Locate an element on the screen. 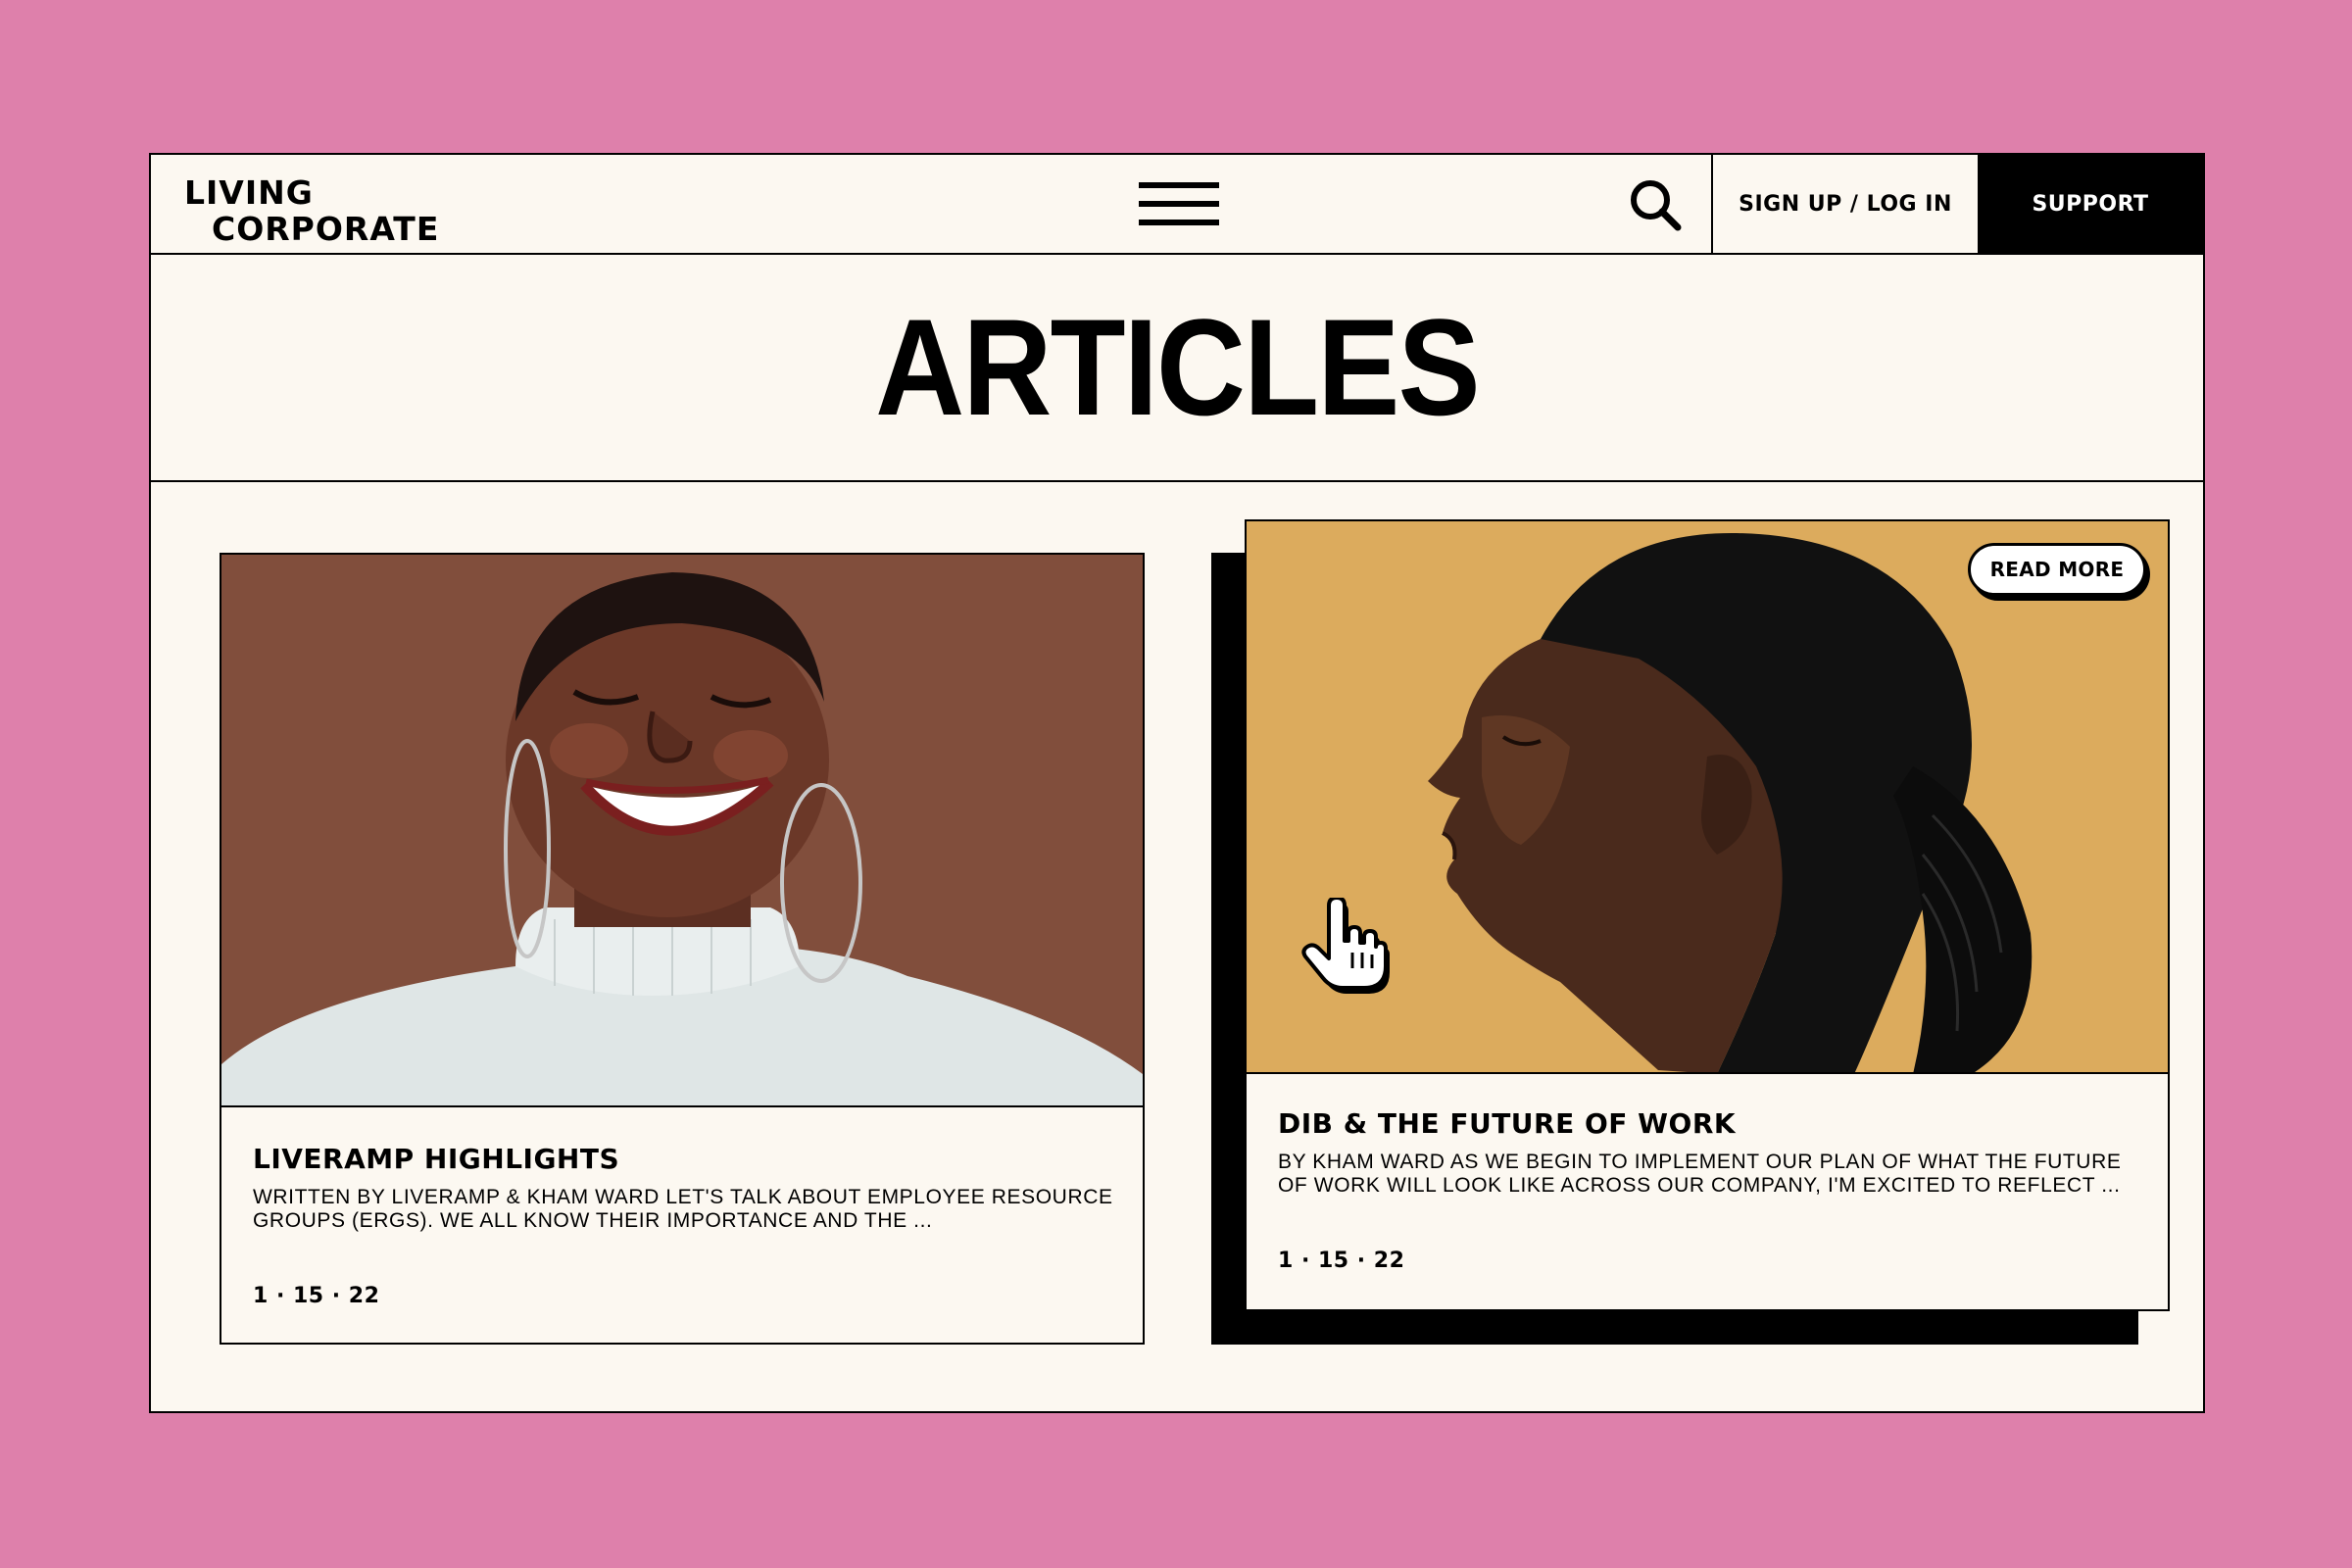 The width and height of the screenshot is (2352, 1568). logo-line-2: CORPORATE is located at coordinates (326, 229).